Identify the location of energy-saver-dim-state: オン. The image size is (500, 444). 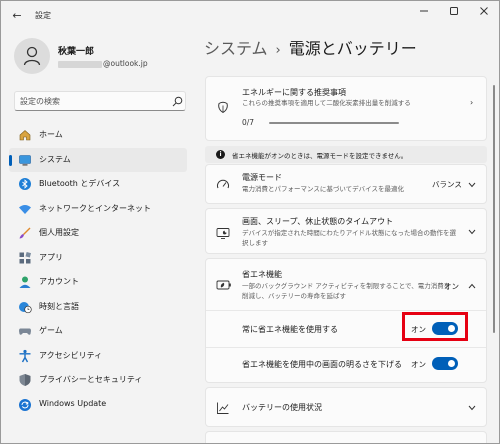
(418, 364).